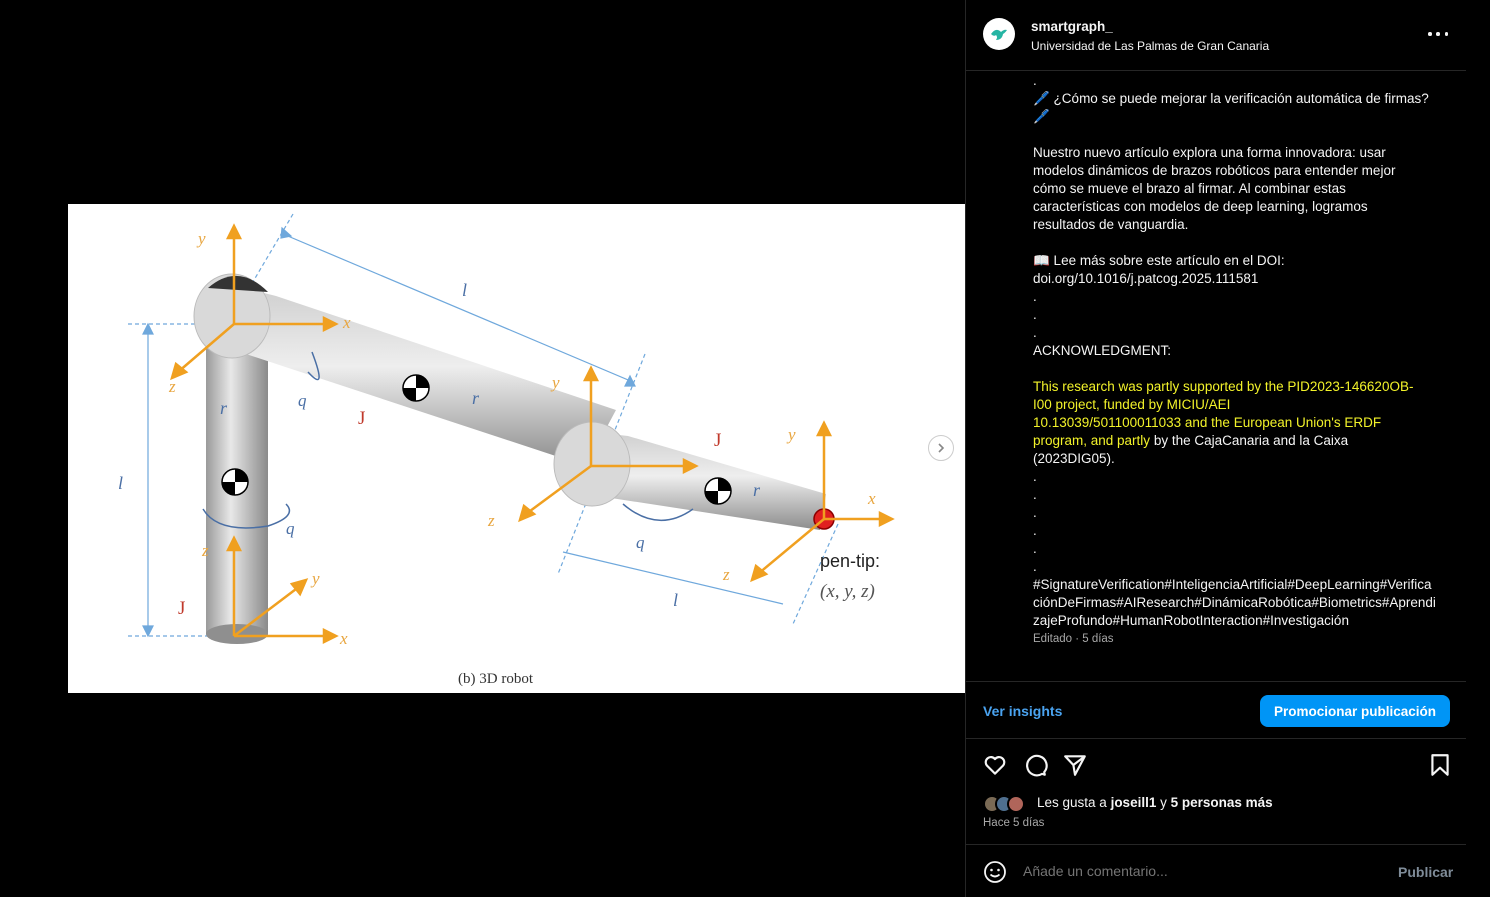 The width and height of the screenshot is (1490, 897). I want to click on edited-label: Editado · 5 días, so click(1073, 639).